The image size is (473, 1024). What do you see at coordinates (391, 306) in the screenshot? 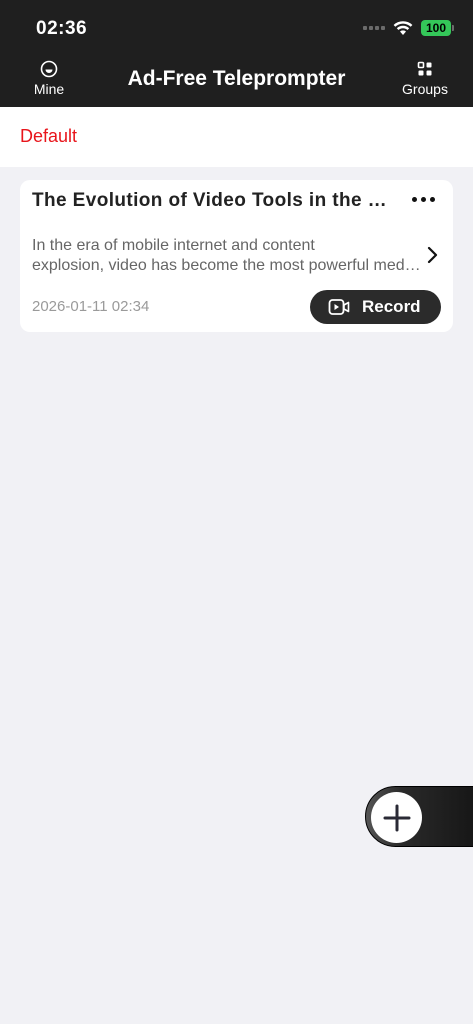
I see `record-label: Record` at bounding box center [391, 306].